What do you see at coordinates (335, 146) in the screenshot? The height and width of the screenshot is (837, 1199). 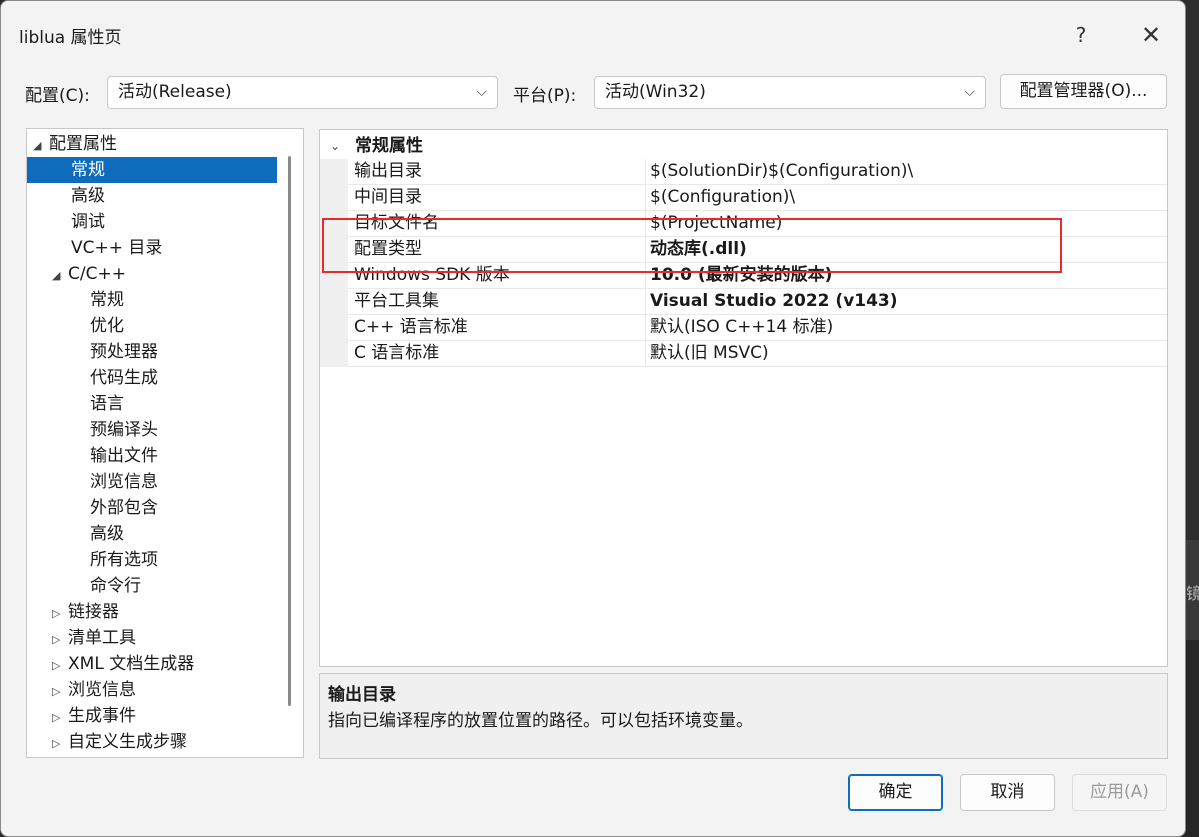 I see `collapse-icon: ⌄` at bounding box center [335, 146].